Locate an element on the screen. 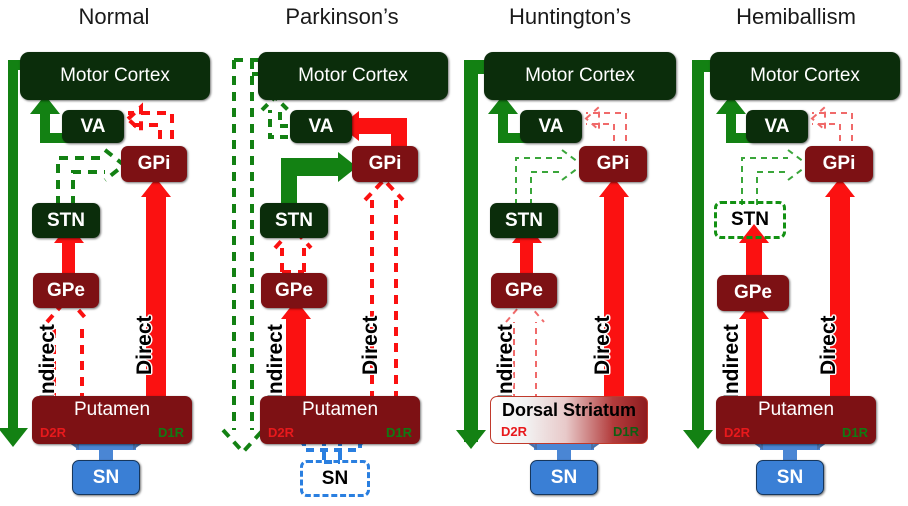 This screenshot has height=506, width=908. node-striatum: Dorsal Striatum D2R D1R is located at coordinates (569, 420).